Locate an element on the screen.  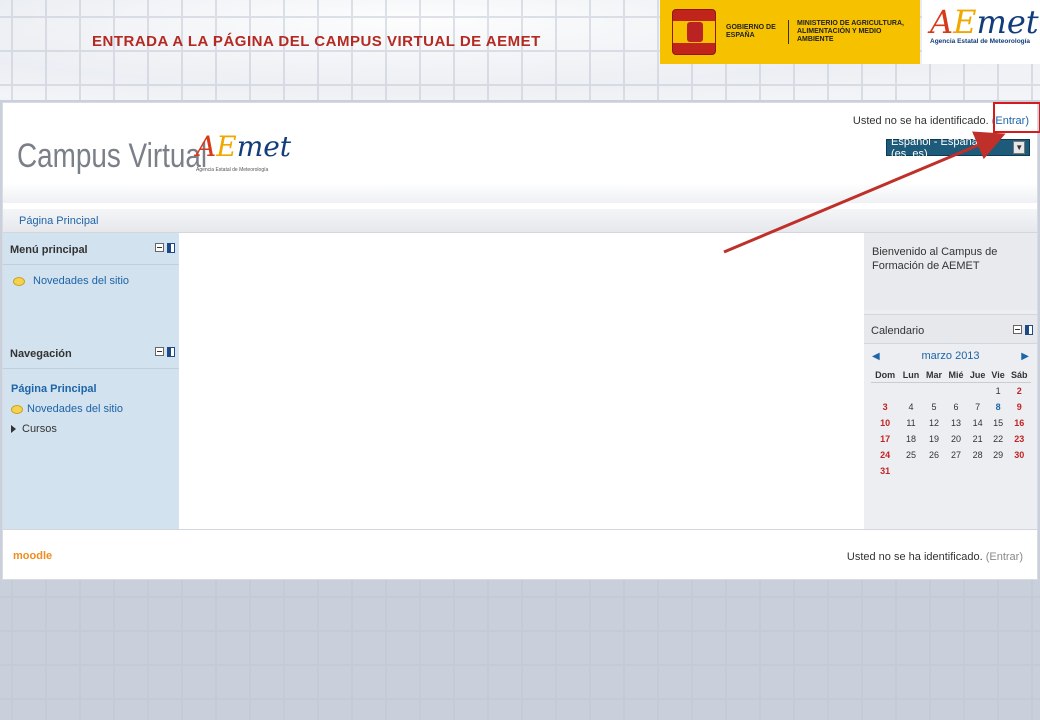
previous-month-icon: ◀ is located at coordinates (876, 356).